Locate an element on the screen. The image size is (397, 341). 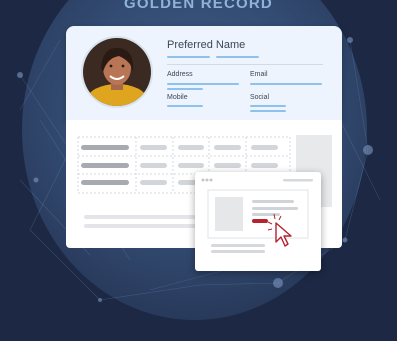
avatar is located at coordinates (117, 72).